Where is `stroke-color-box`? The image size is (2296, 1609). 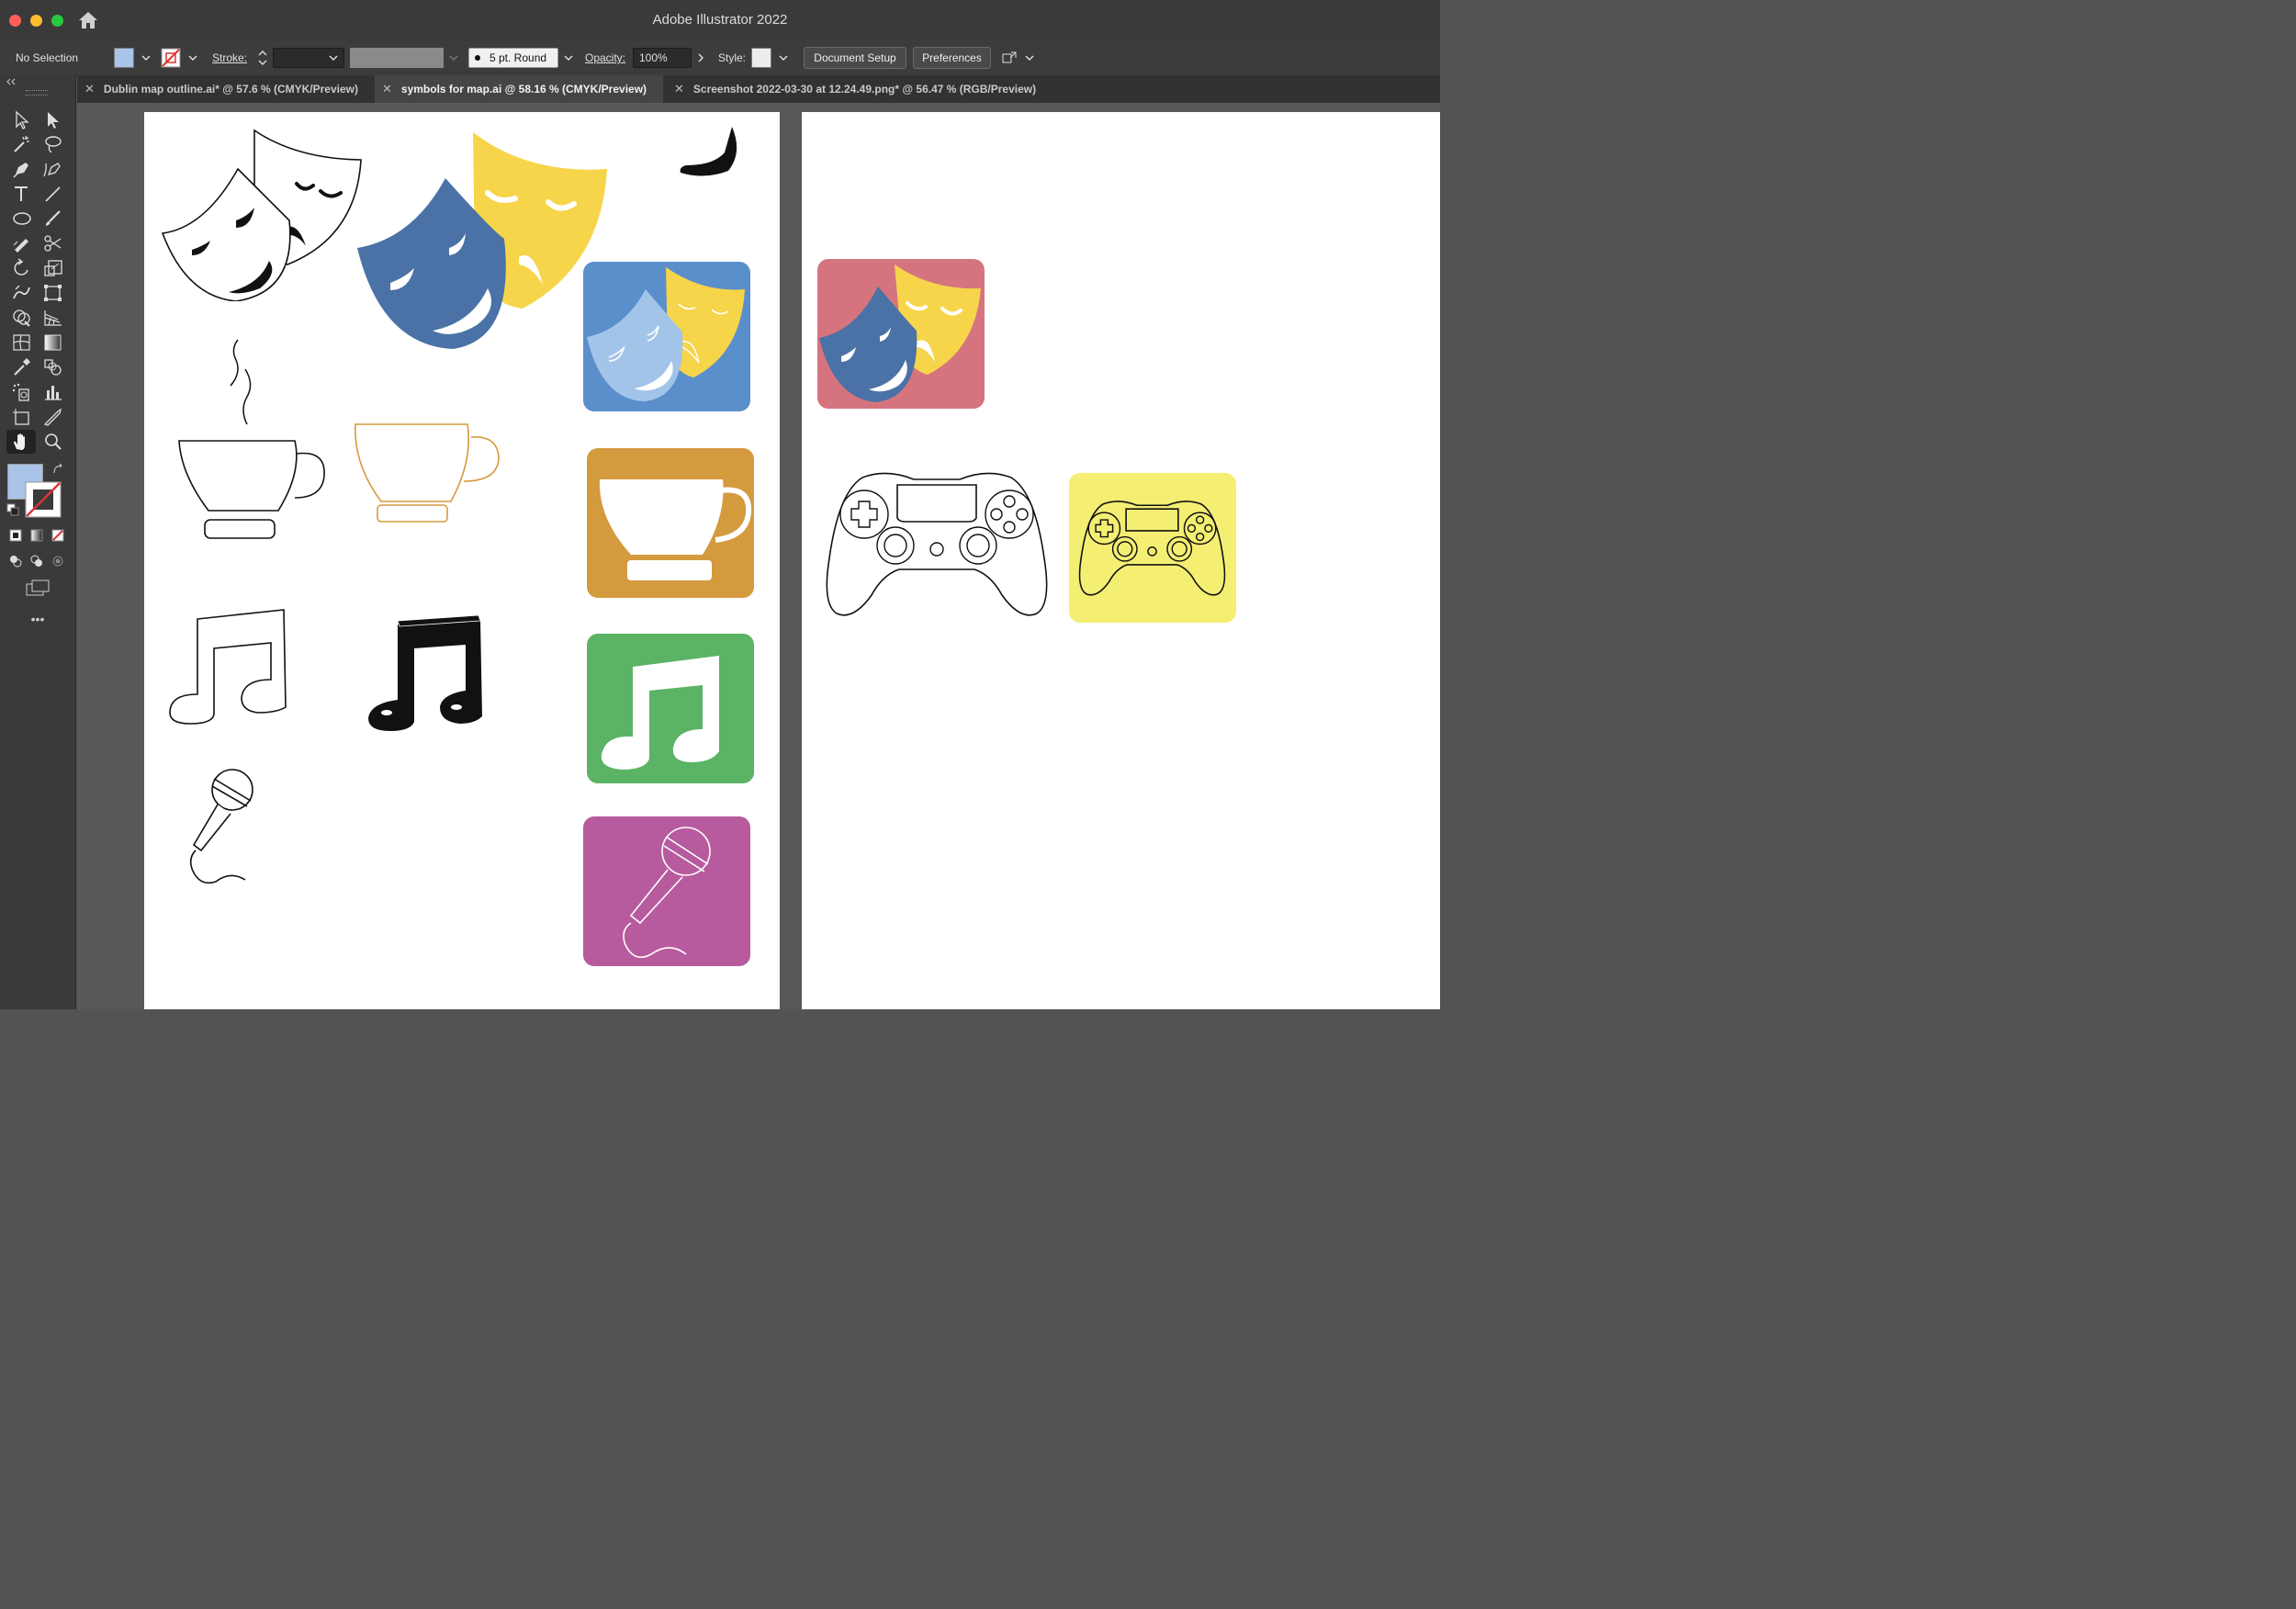 stroke-color-box is located at coordinates (44, 499).